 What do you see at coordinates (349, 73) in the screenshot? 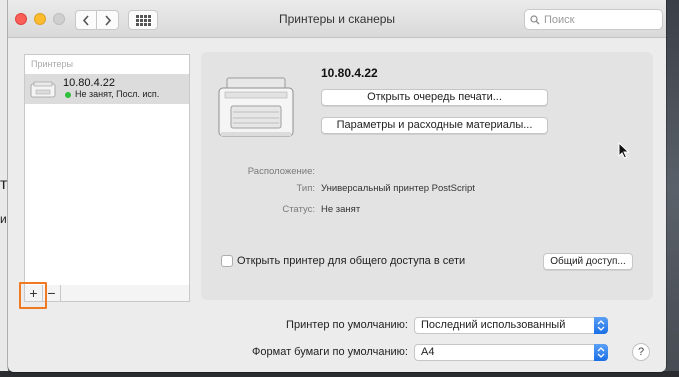
I see `printer-name: 10.80.4.22` at bounding box center [349, 73].